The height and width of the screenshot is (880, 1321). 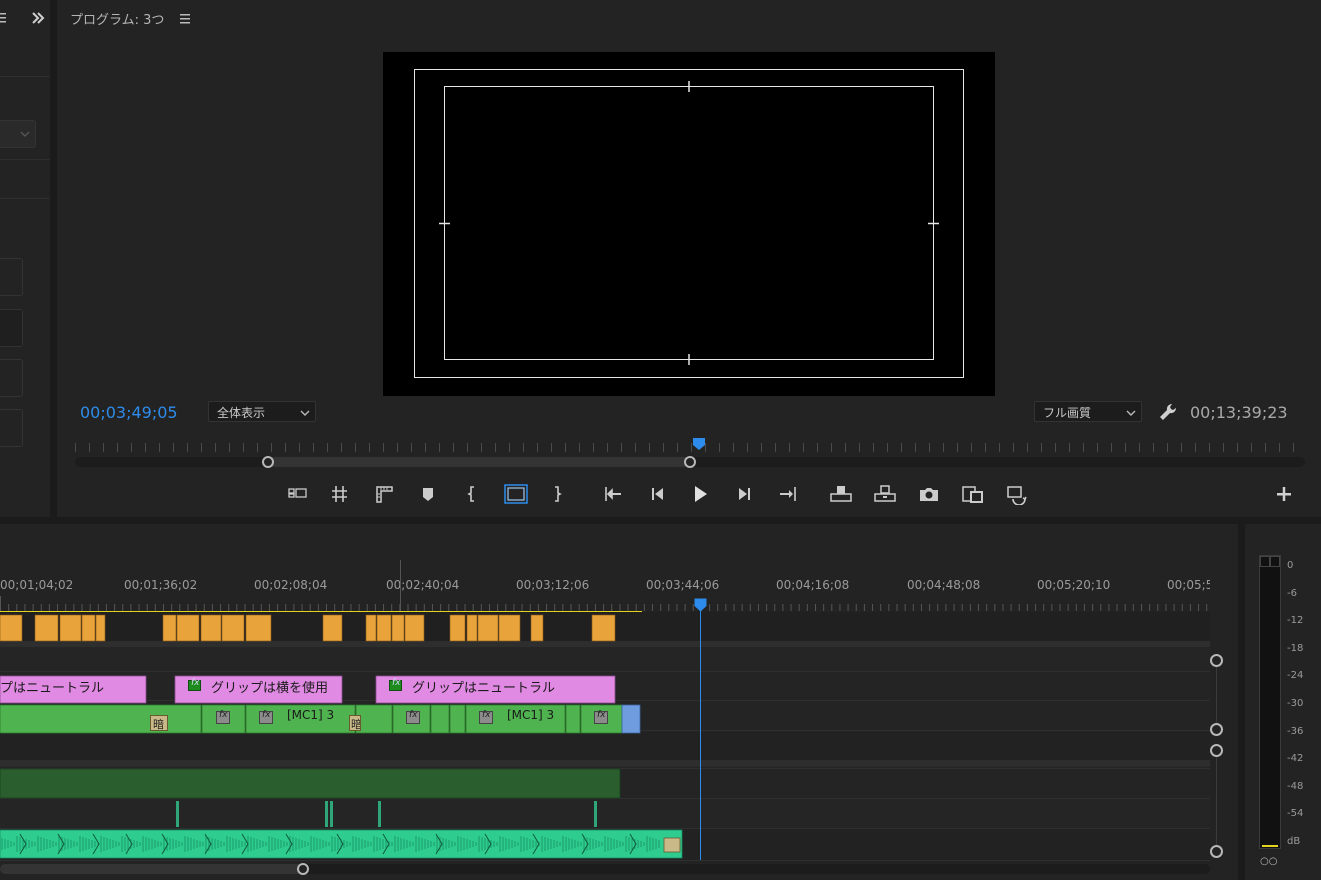 What do you see at coordinates (841, 494) in the screenshot?
I see `lift-icon` at bounding box center [841, 494].